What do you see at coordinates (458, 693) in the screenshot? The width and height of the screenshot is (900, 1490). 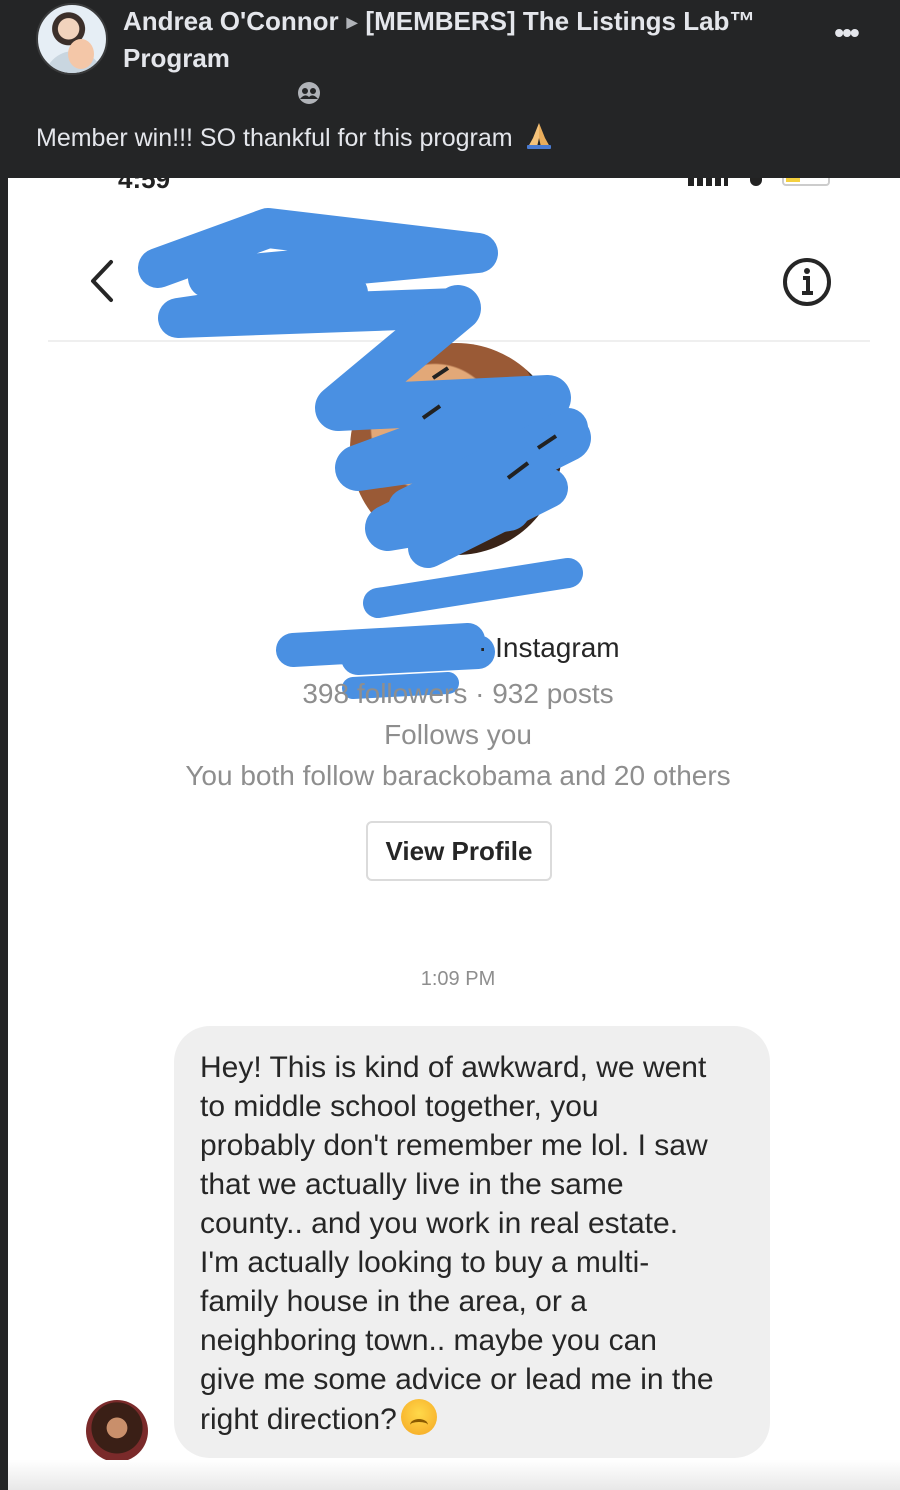 I see `profile-stats: 398 followers · 932 posts` at bounding box center [458, 693].